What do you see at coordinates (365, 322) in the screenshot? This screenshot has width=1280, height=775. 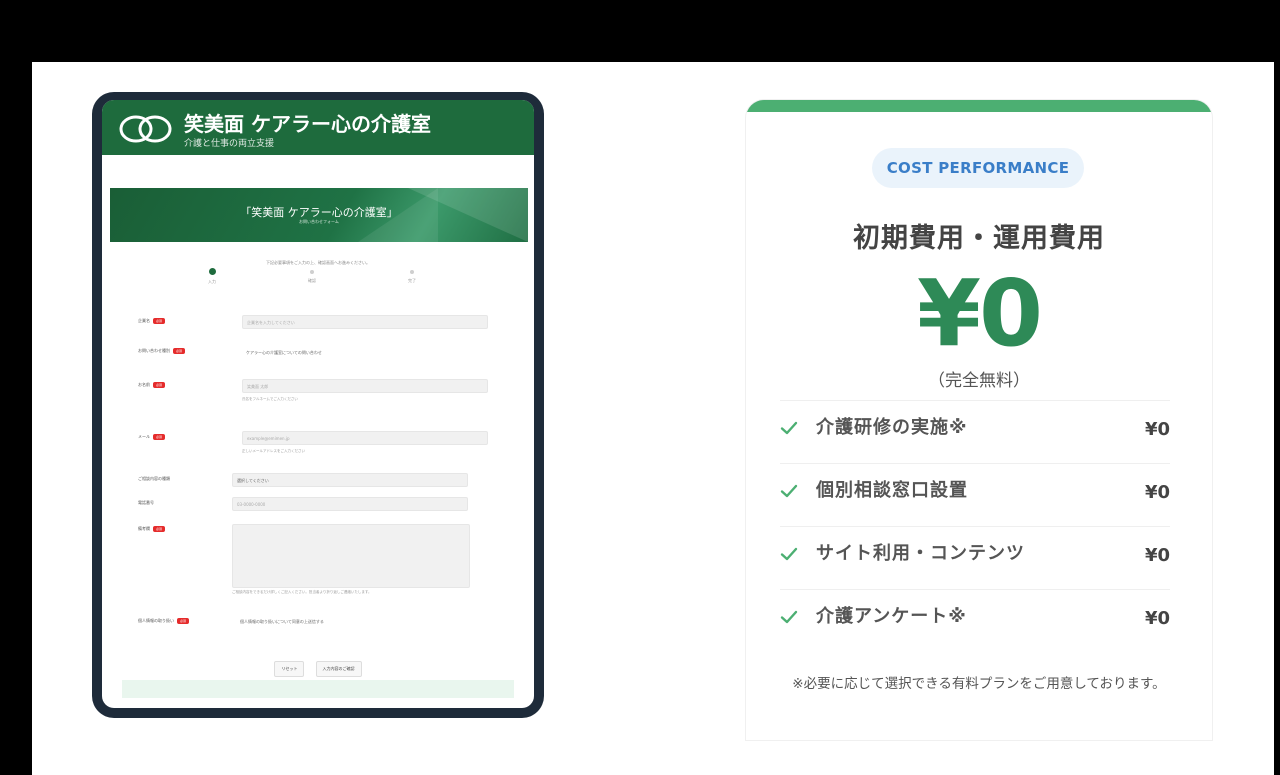 I see `company-input: 企業名を入力してください` at bounding box center [365, 322].